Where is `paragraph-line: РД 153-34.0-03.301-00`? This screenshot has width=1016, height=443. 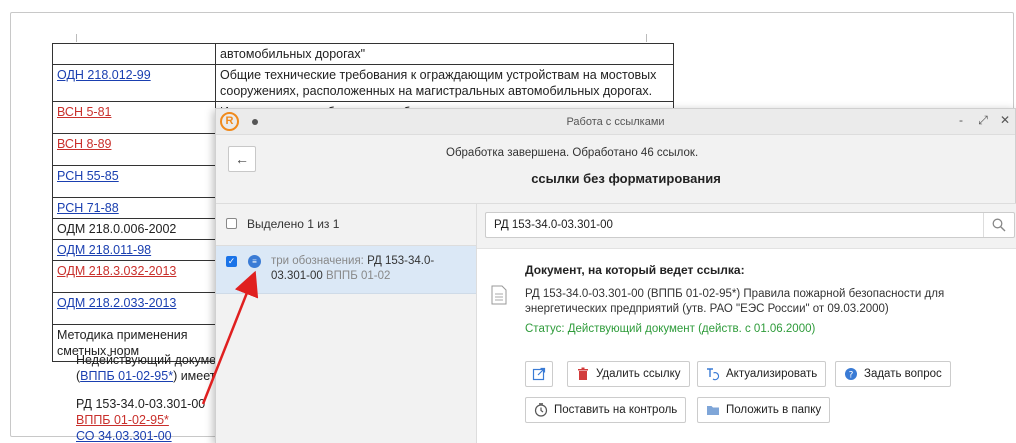
paragraph-line: РД 153-34.0-03.301-00 is located at coordinates (141, 404).